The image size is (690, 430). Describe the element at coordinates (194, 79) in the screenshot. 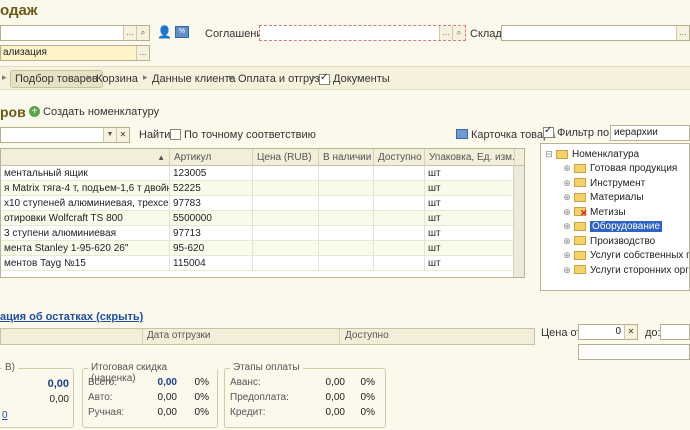

I see `tab-client-data: Данные клиента` at that location.